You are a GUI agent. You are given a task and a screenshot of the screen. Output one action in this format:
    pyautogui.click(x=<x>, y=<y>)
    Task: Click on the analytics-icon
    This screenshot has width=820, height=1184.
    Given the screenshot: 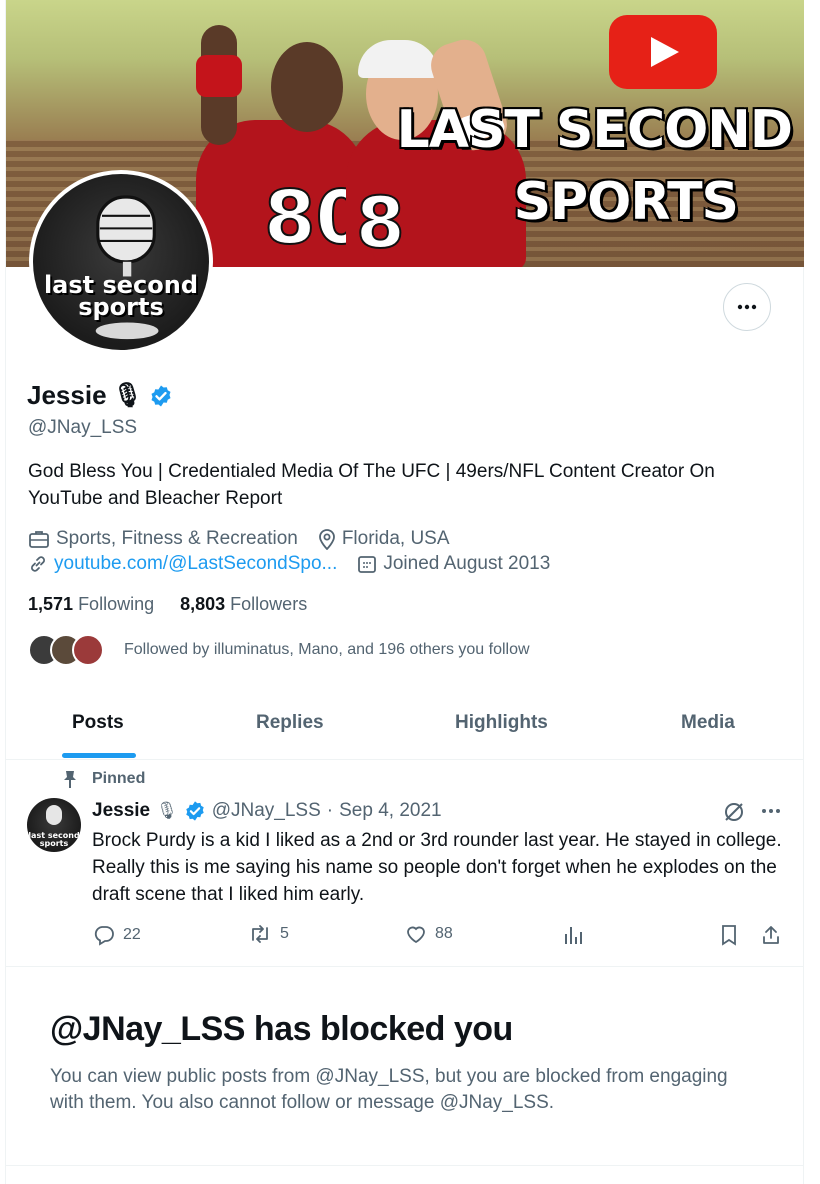 What is the action you would take?
    pyautogui.click(x=573, y=935)
    